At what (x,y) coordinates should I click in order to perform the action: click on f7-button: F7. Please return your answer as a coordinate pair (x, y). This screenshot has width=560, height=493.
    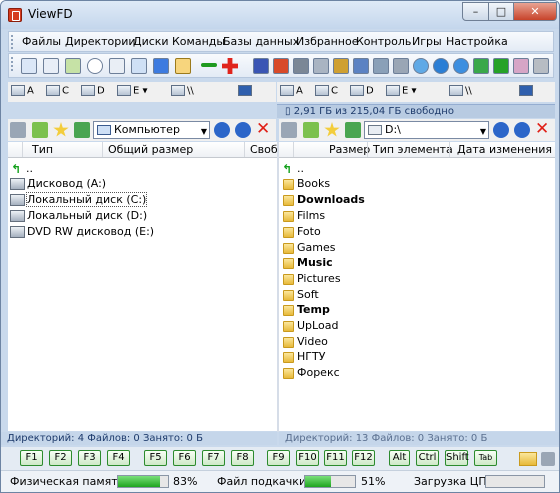
    Looking at the image, I should click on (213, 458).